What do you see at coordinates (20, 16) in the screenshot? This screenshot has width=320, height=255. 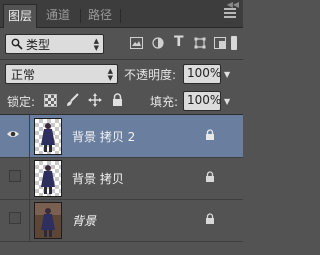 I see `tab-layers: 图层` at bounding box center [20, 16].